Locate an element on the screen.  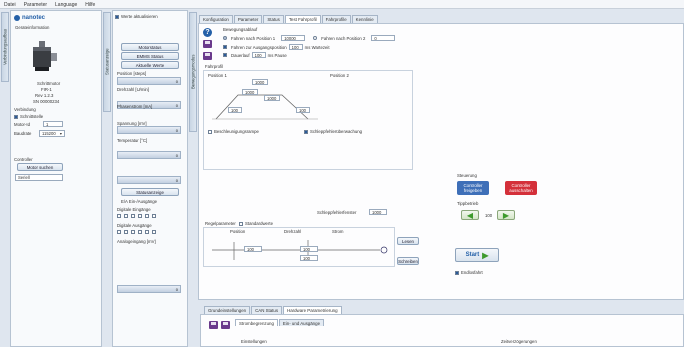
di-3-indicator is located at coordinates (133, 216).